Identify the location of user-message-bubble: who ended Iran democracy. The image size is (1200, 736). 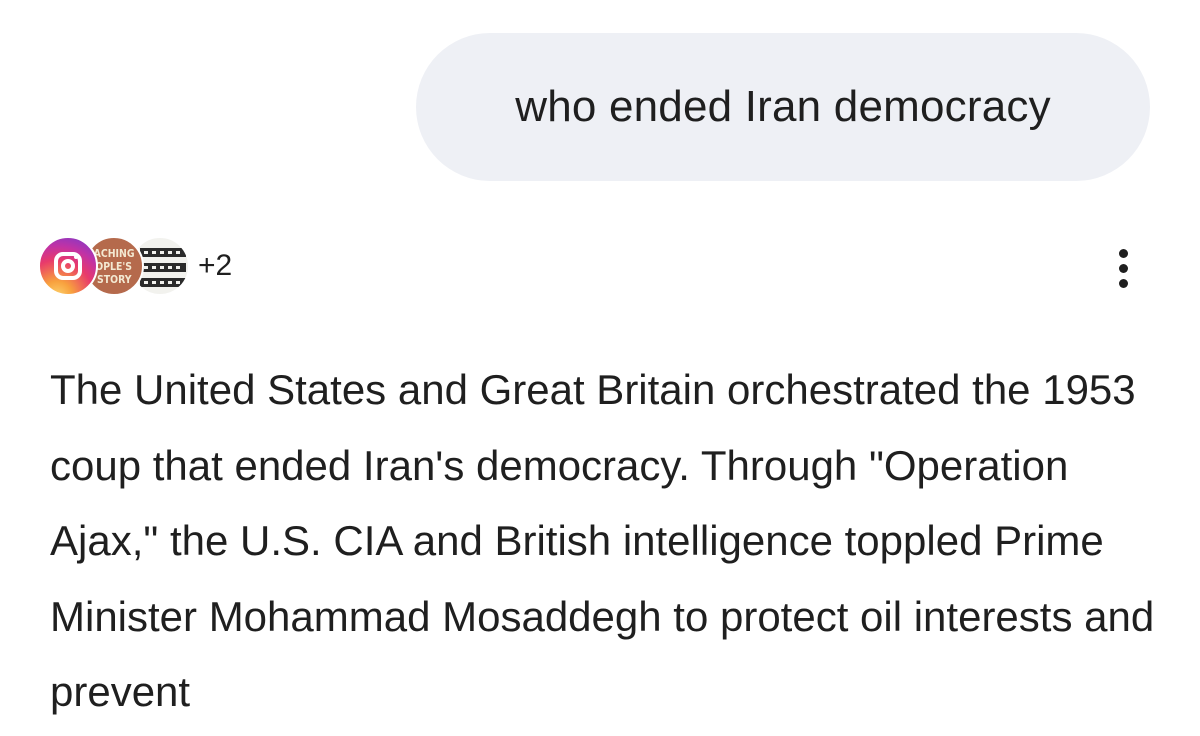
(783, 107).